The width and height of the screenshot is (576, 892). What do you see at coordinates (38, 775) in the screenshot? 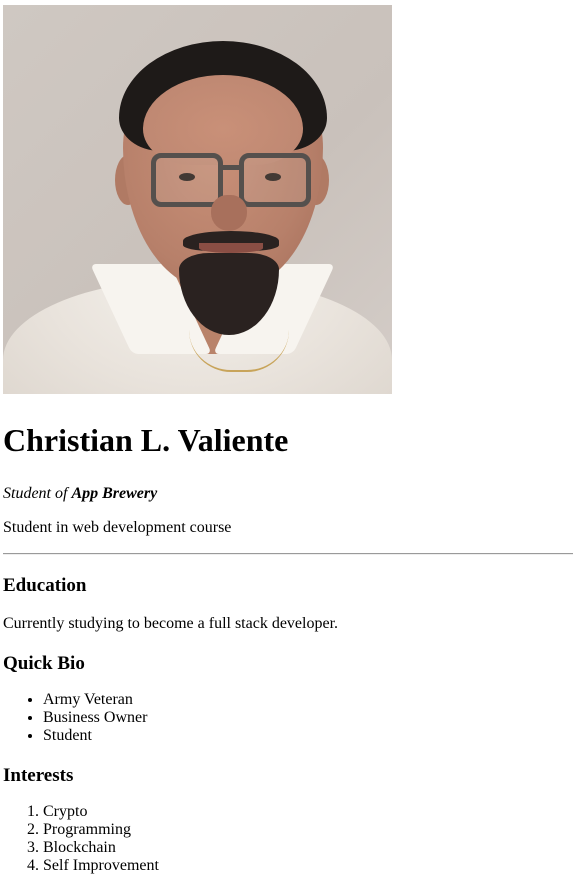
I see `interests-heading: Interests` at bounding box center [38, 775].